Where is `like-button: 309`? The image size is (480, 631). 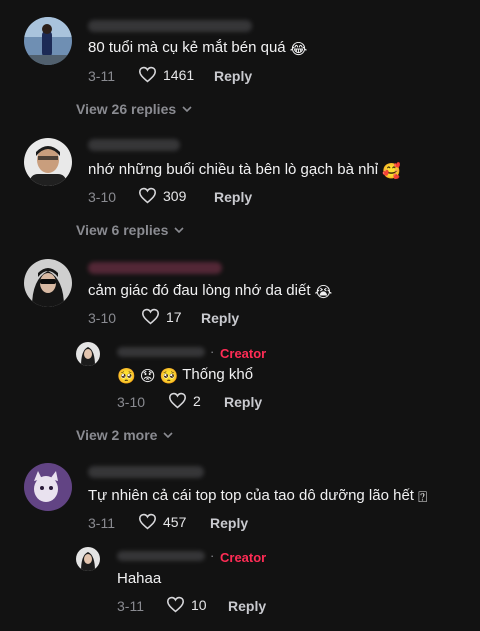 like-button: 309 is located at coordinates (162, 195).